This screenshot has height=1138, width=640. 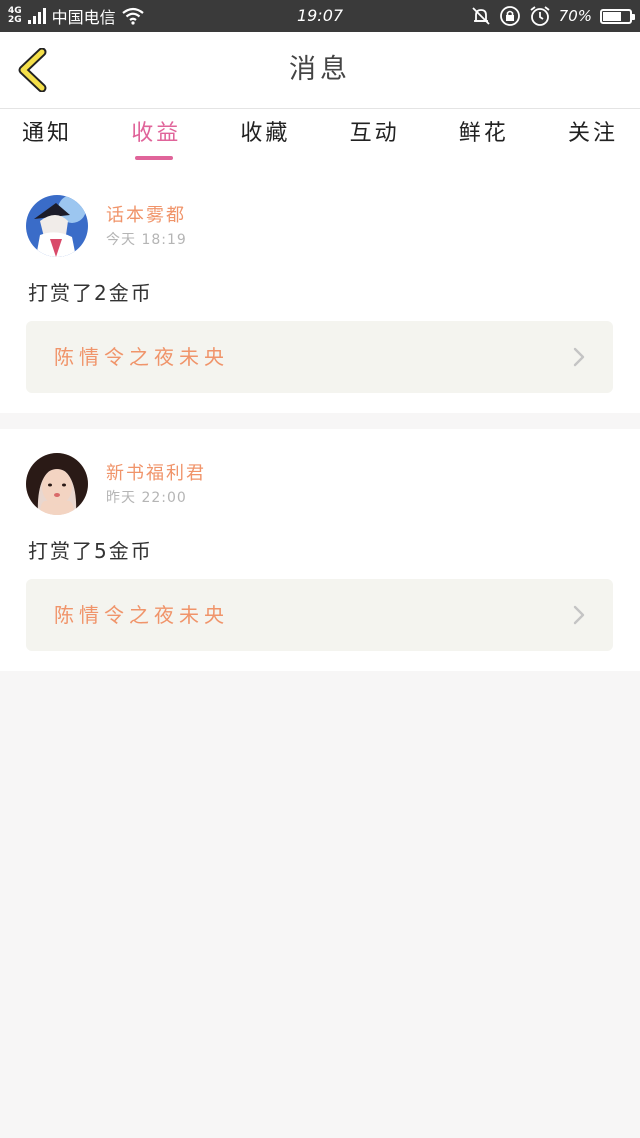 I want to click on bell-muted-icon, so click(x=481, y=16).